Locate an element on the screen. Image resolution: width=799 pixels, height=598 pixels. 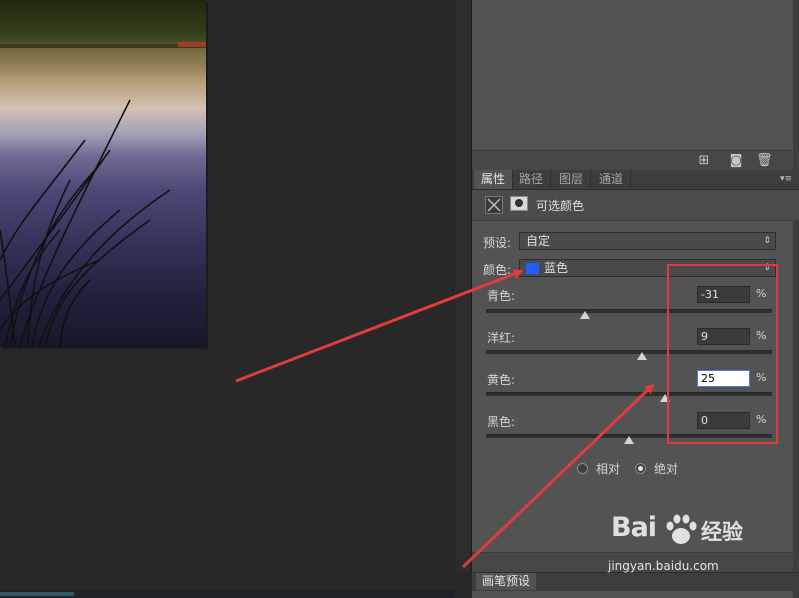
reeds-illustration is located at coordinates (85, 223).